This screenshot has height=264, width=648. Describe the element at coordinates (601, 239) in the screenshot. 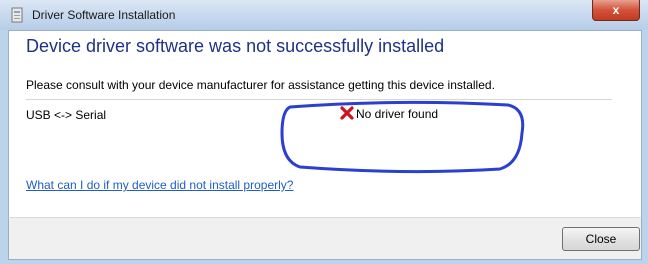

I see `close-button: Close` at that location.